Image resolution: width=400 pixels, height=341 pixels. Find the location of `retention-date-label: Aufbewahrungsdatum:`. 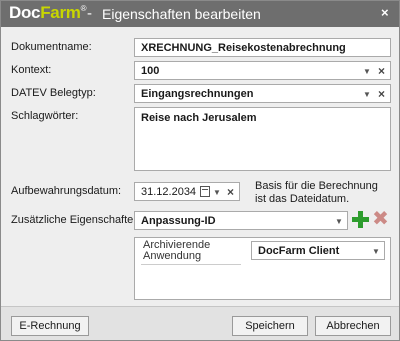

retention-date-label: Aufbewahrungsdatum: is located at coordinates (66, 191).